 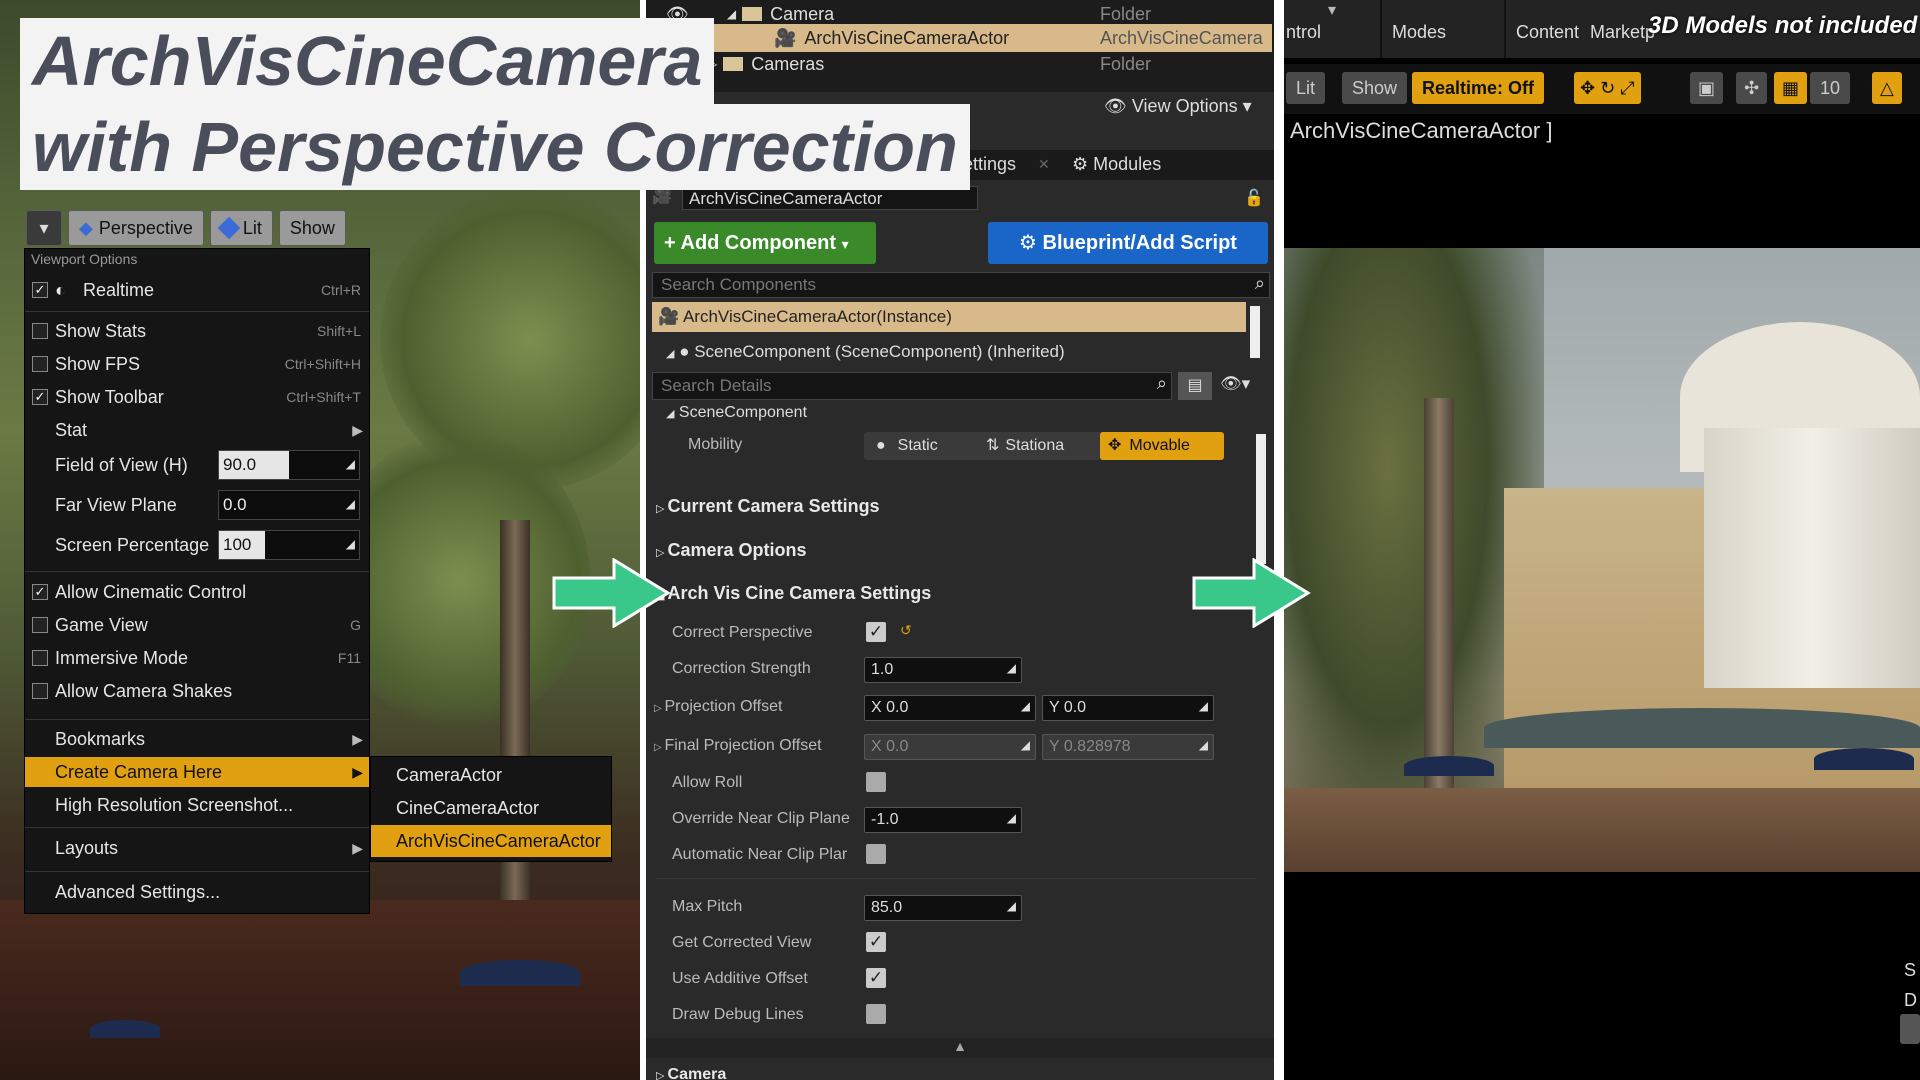 What do you see at coordinates (40, 658) in the screenshot?
I see `immersive-mode-checkbox` at bounding box center [40, 658].